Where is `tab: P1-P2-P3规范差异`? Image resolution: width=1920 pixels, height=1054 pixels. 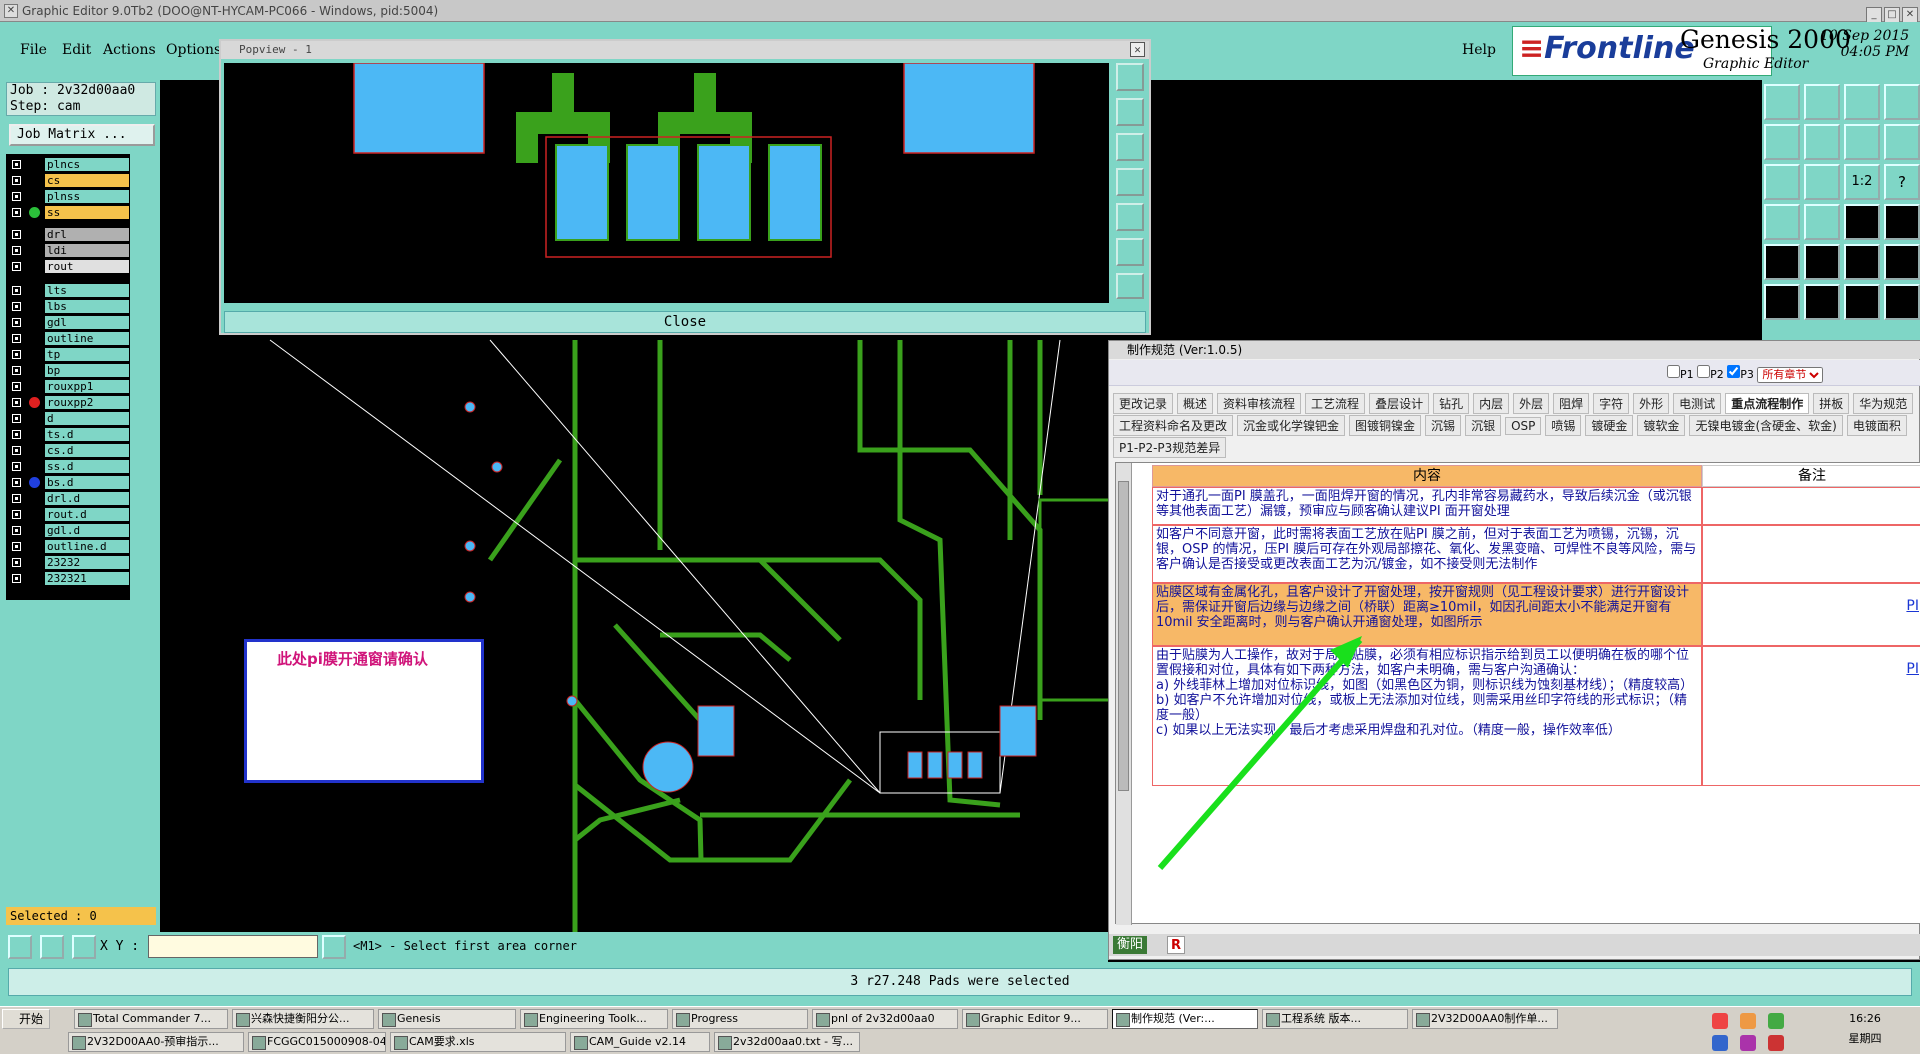 tab: P1-P2-P3规范差异 is located at coordinates (1170, 447).